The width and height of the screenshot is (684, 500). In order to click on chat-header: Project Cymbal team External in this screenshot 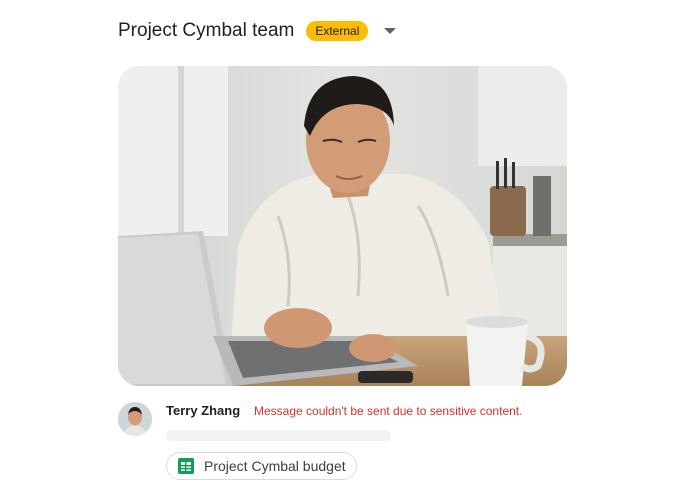, I will do `click(257, 31)`.